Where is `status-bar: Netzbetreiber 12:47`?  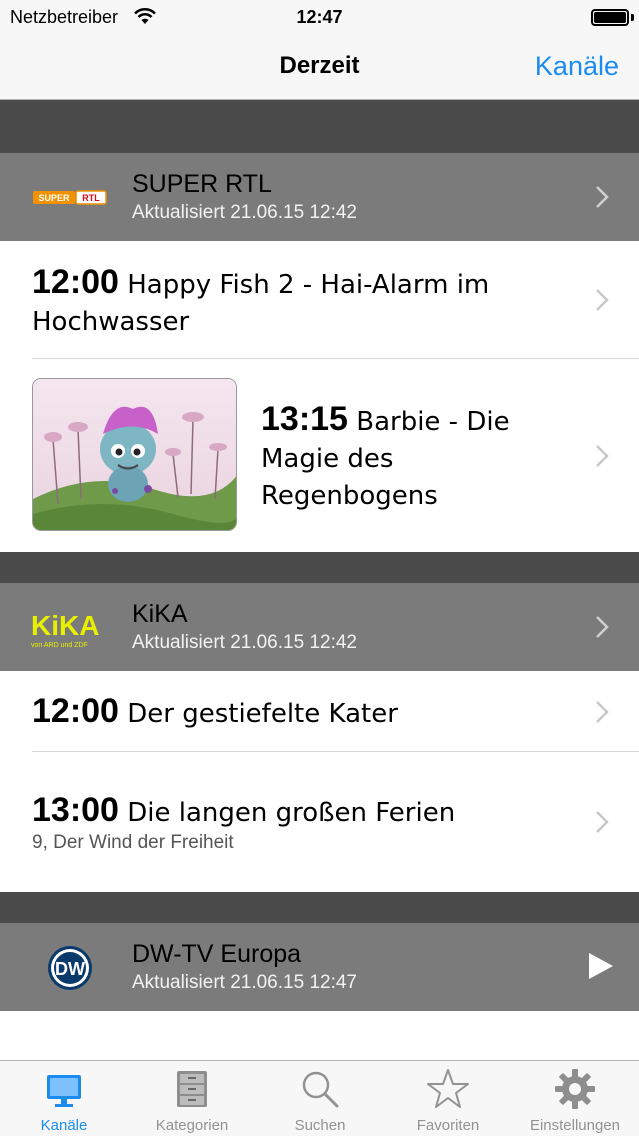 status-bar: Netzbetreiber 12:47 is located at coordinates (319, 17).